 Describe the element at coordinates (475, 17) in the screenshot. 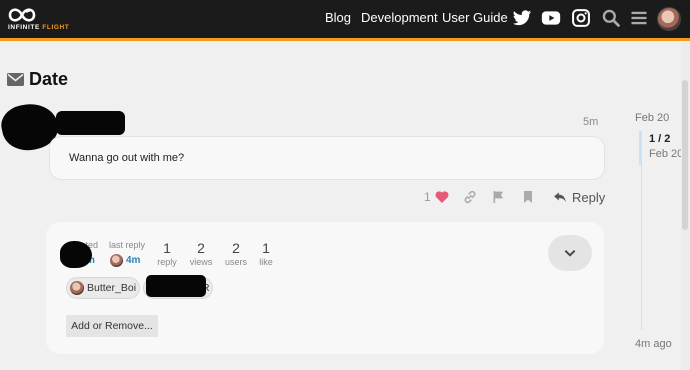

I see `nav-user-guide-link: User Guide` at that location.